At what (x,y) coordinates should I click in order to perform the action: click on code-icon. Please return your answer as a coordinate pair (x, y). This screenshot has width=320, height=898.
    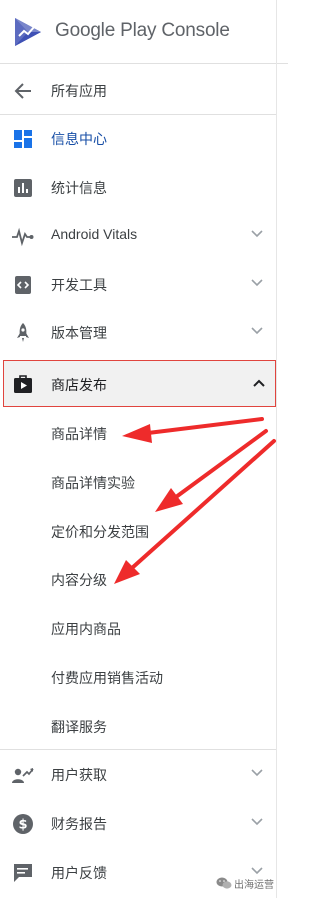
    Looking at the image, I should click on (23, 285).